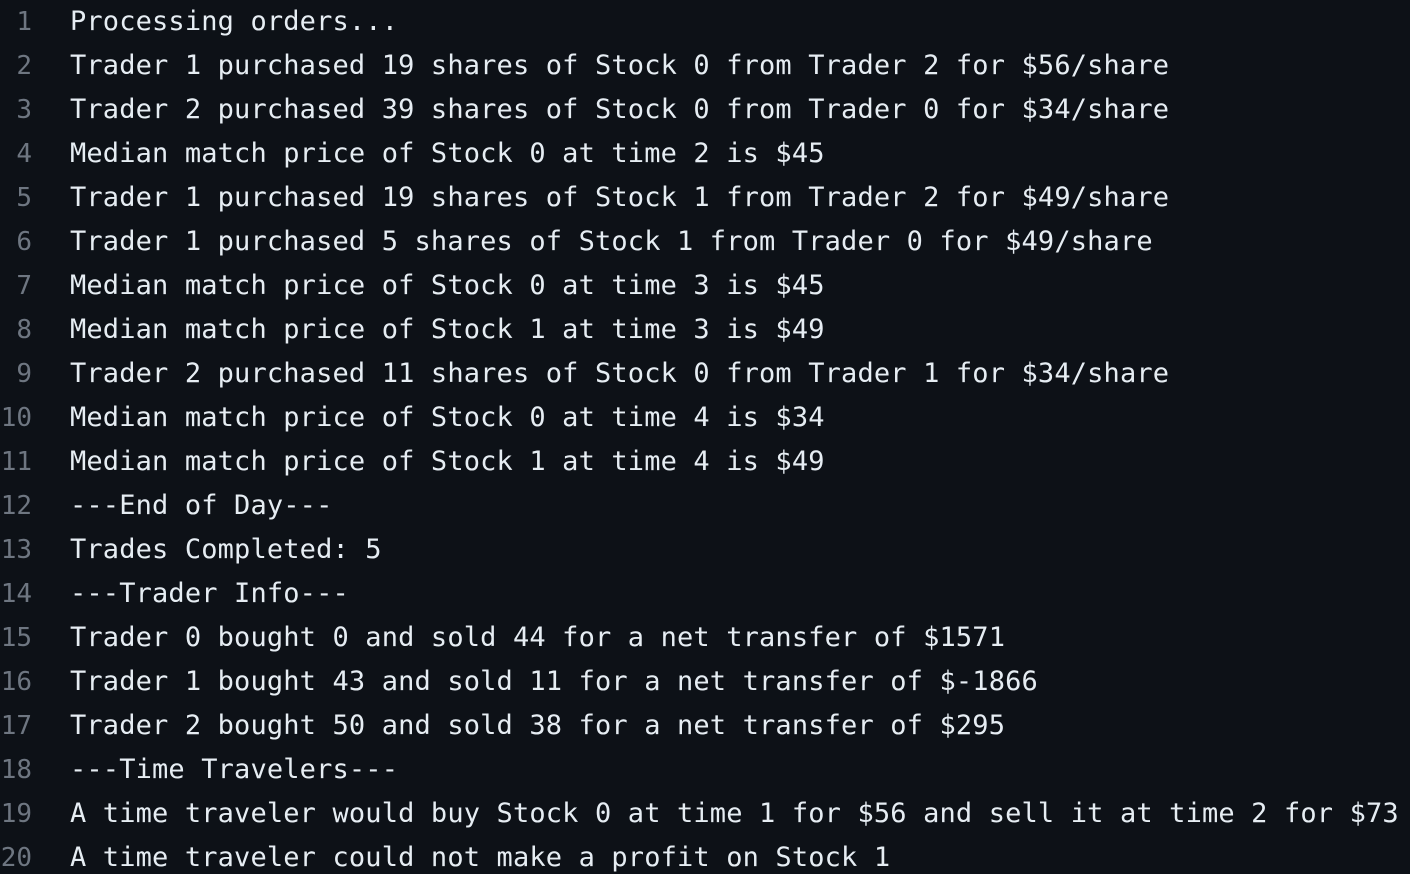  Describe the element at coordinates (705, 550) in the screenshot. I see `output-line: 13 Trades Completed: 5` at that location.